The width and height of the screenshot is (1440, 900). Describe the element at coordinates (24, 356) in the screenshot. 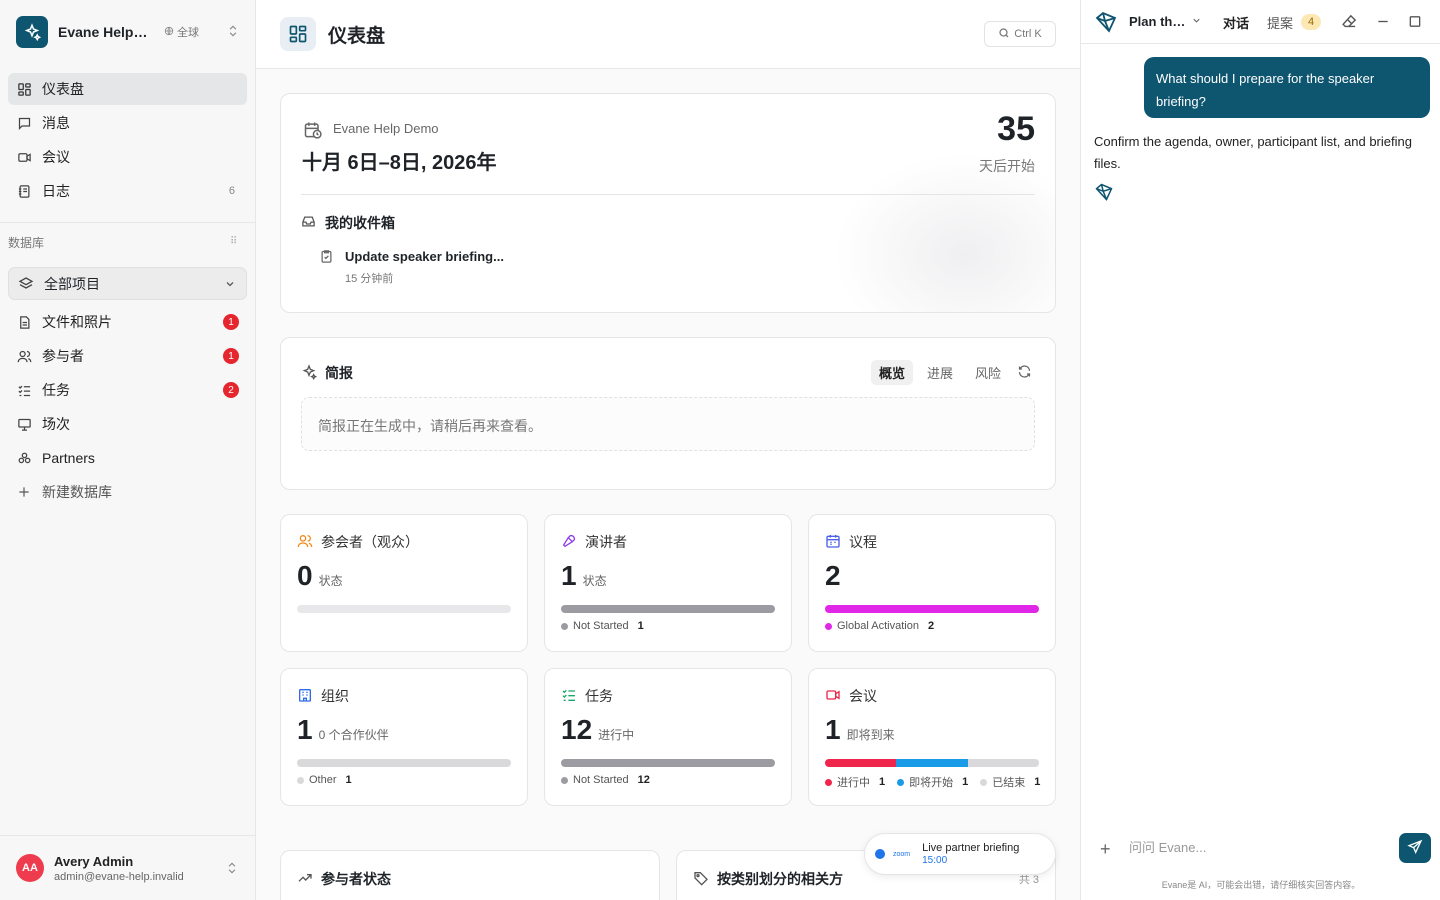

I see `users-icon` at that location.